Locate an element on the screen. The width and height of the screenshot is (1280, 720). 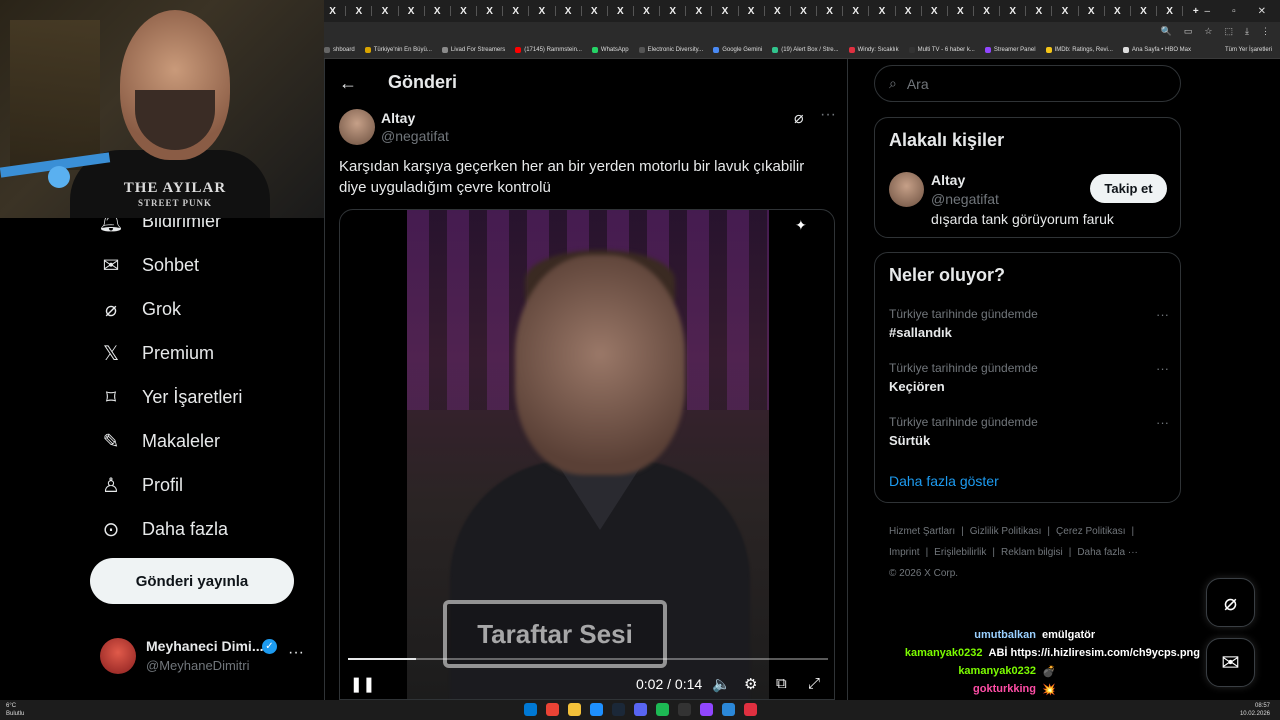
footer-link: Imprint is located at coordinates (904, 552).